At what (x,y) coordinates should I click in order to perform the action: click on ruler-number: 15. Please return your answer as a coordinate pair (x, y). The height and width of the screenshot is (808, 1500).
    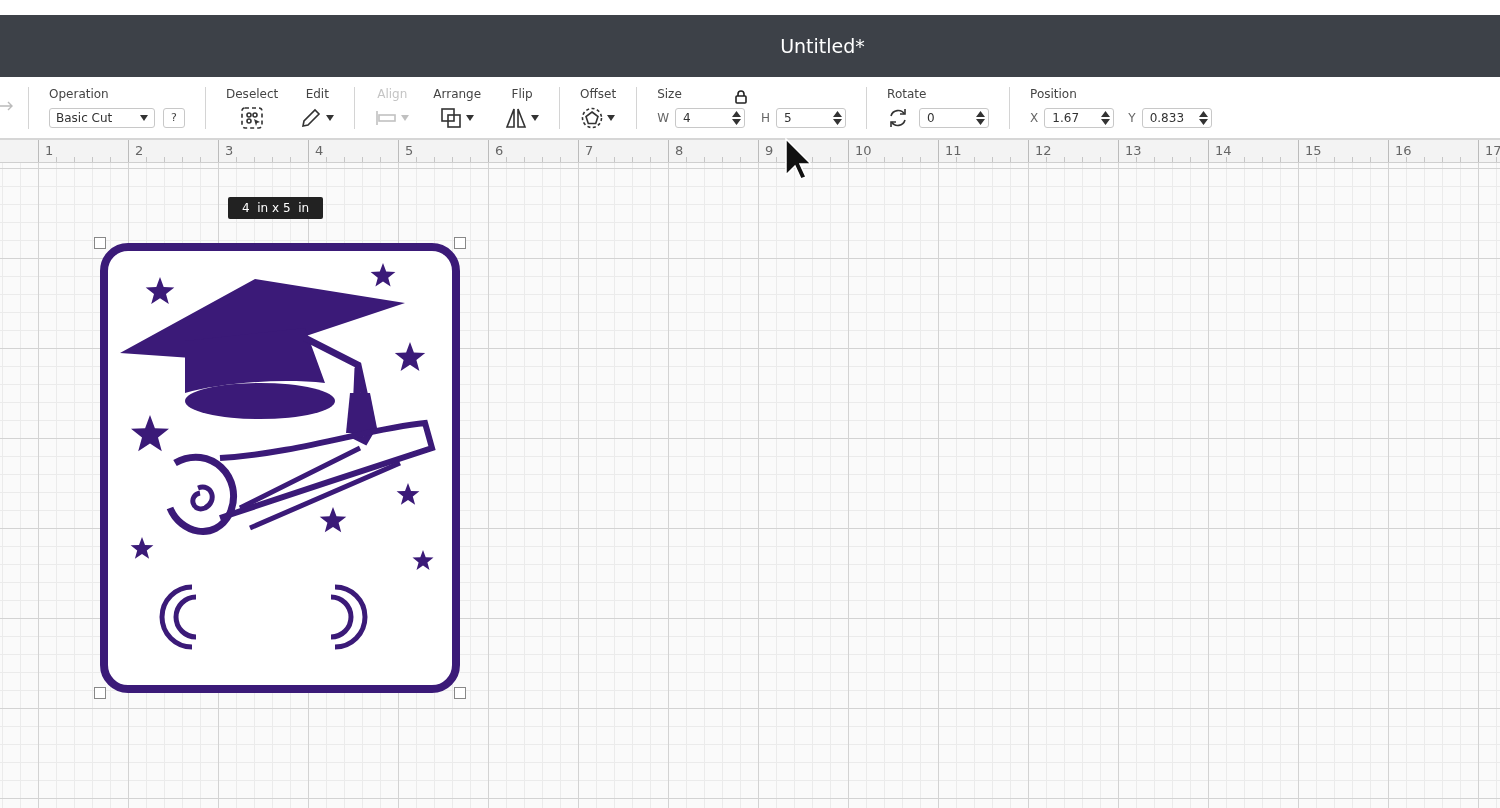
    Looking at the image, I should click on (1313, 150).